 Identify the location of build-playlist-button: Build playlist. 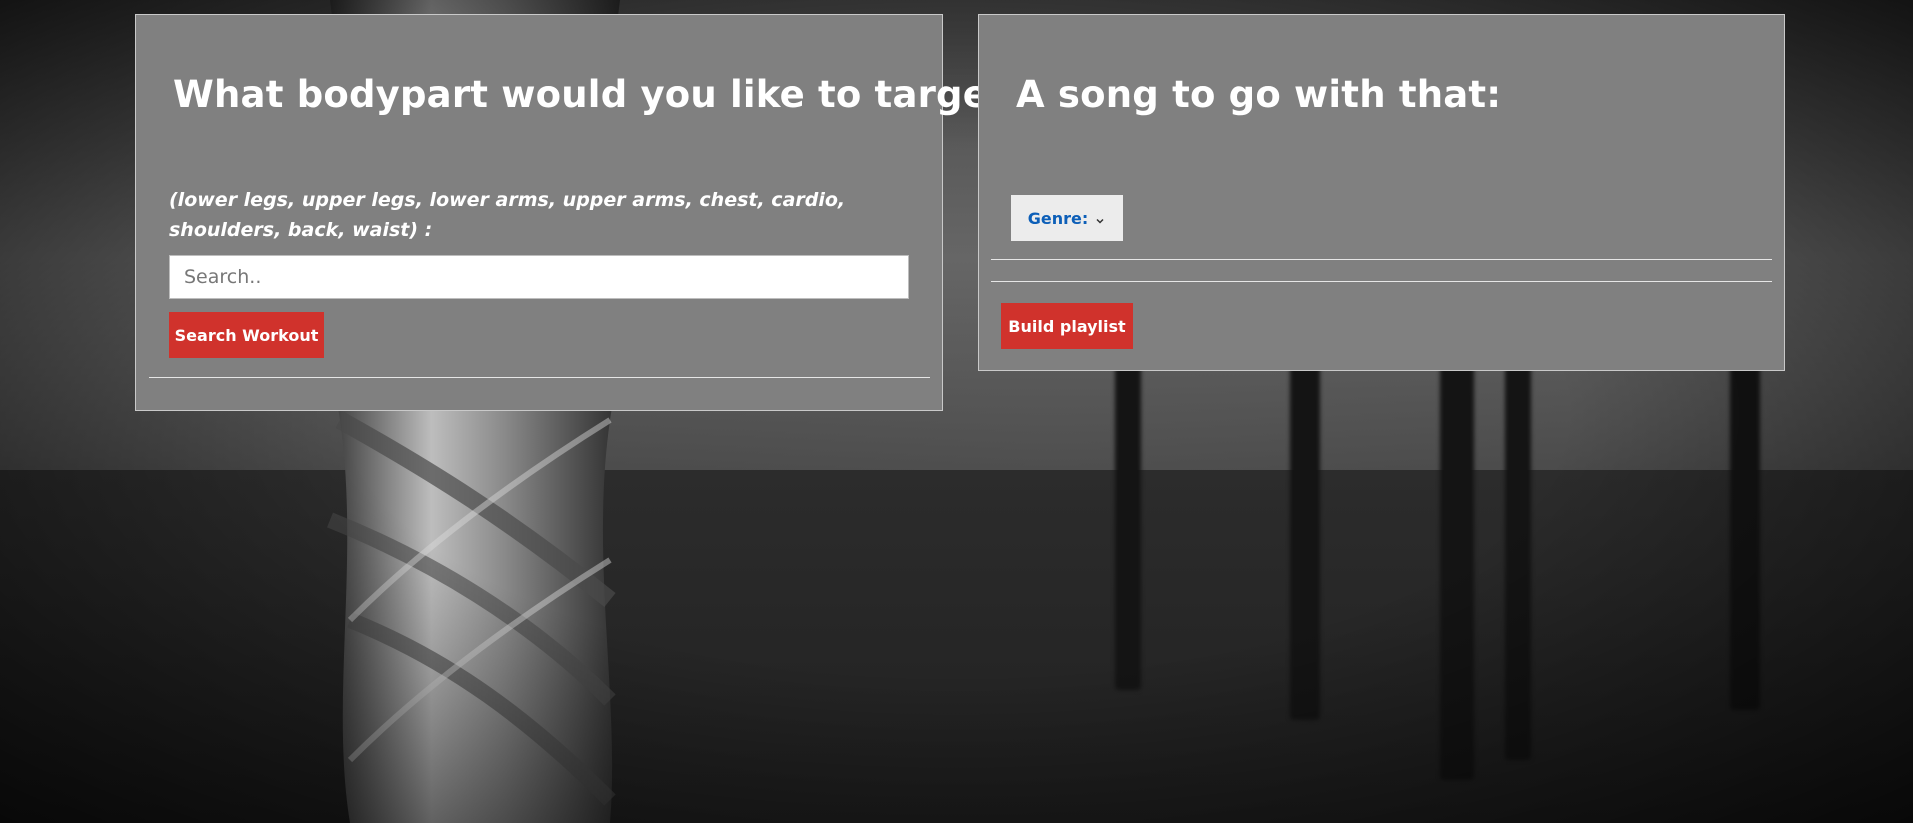
(1067, 326).